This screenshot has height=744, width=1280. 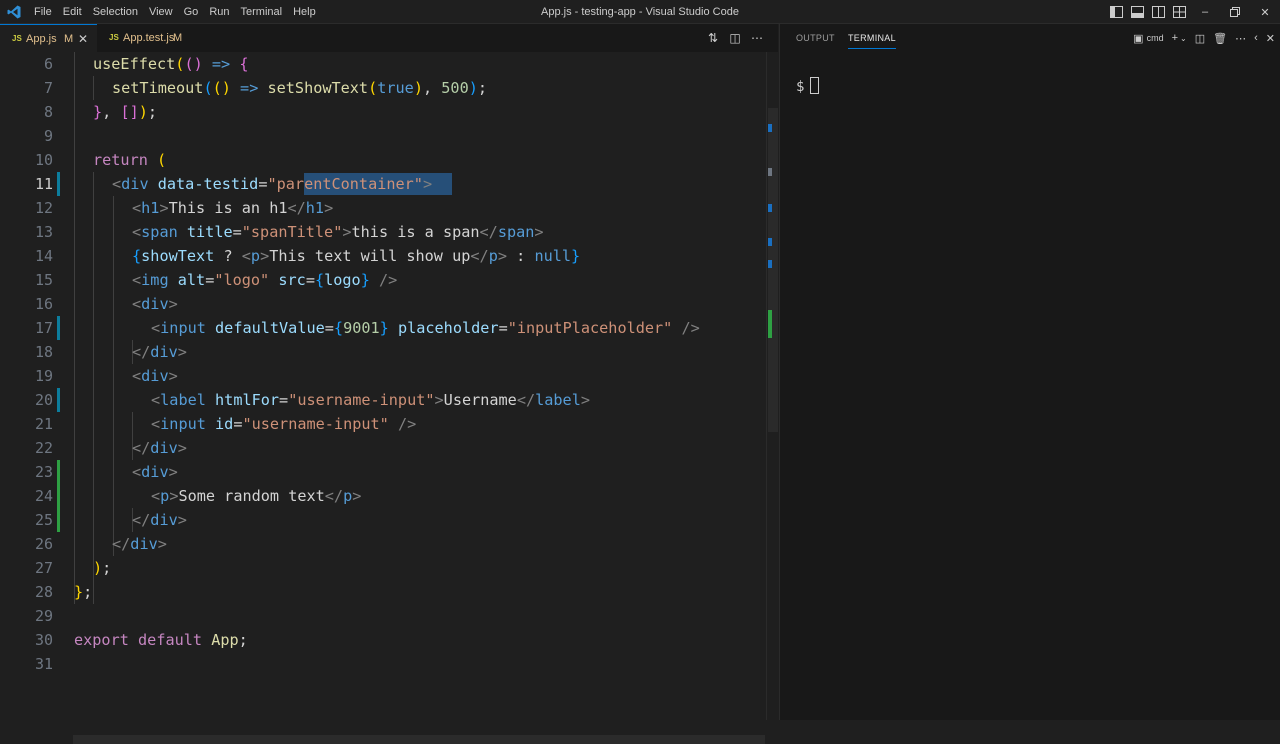 What do you see at coordinates (125, 112) in the screenshot?
I see `code-line: }, []);` at bounding box center [125, 112].